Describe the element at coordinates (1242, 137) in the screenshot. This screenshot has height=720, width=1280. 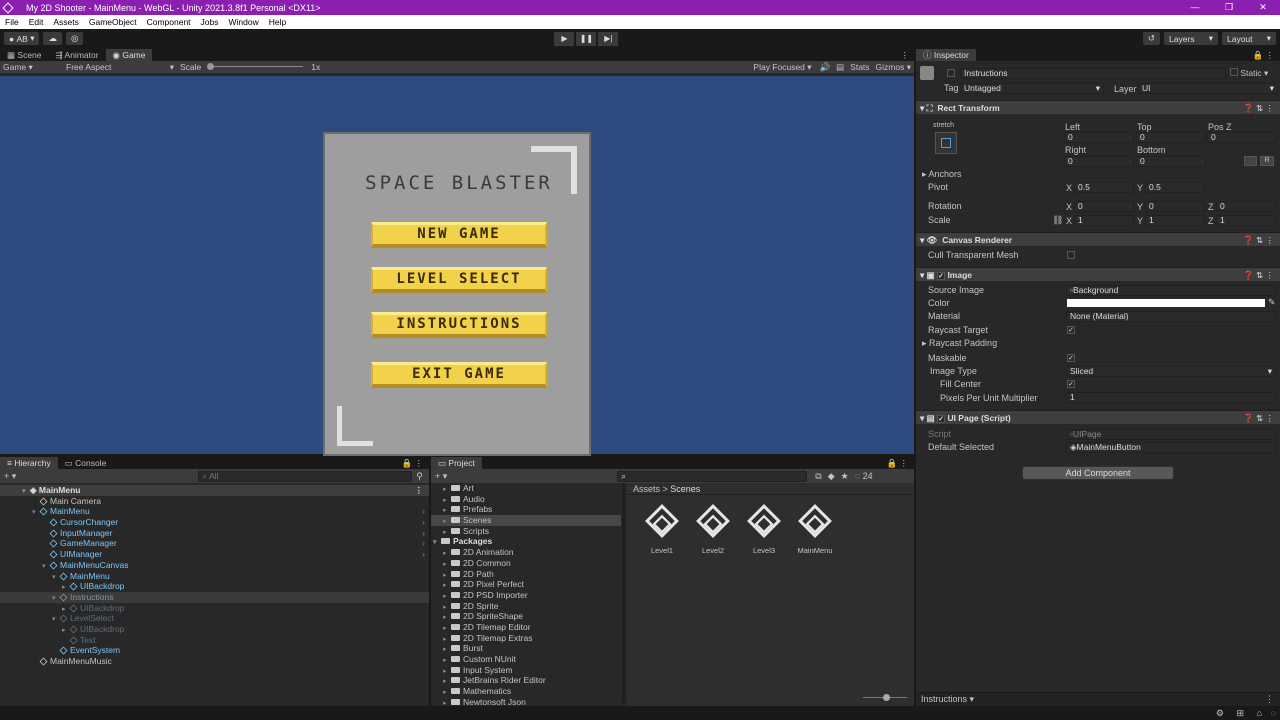
I see `posz-field: 0` at that location.